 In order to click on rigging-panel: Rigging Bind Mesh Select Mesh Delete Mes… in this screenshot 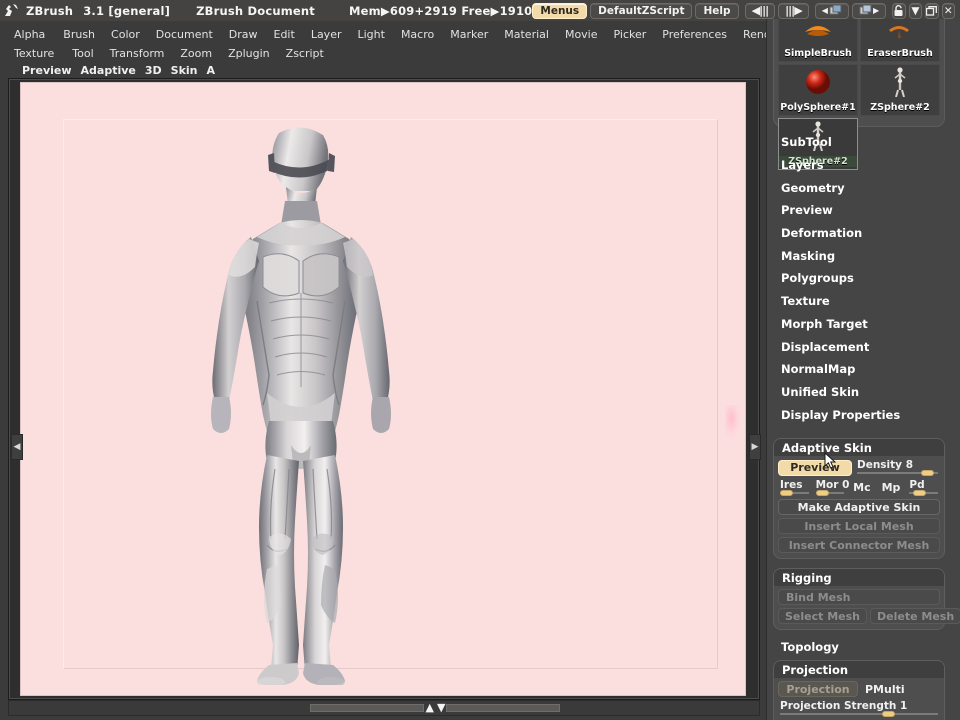, I will do `click(866, 599)`.